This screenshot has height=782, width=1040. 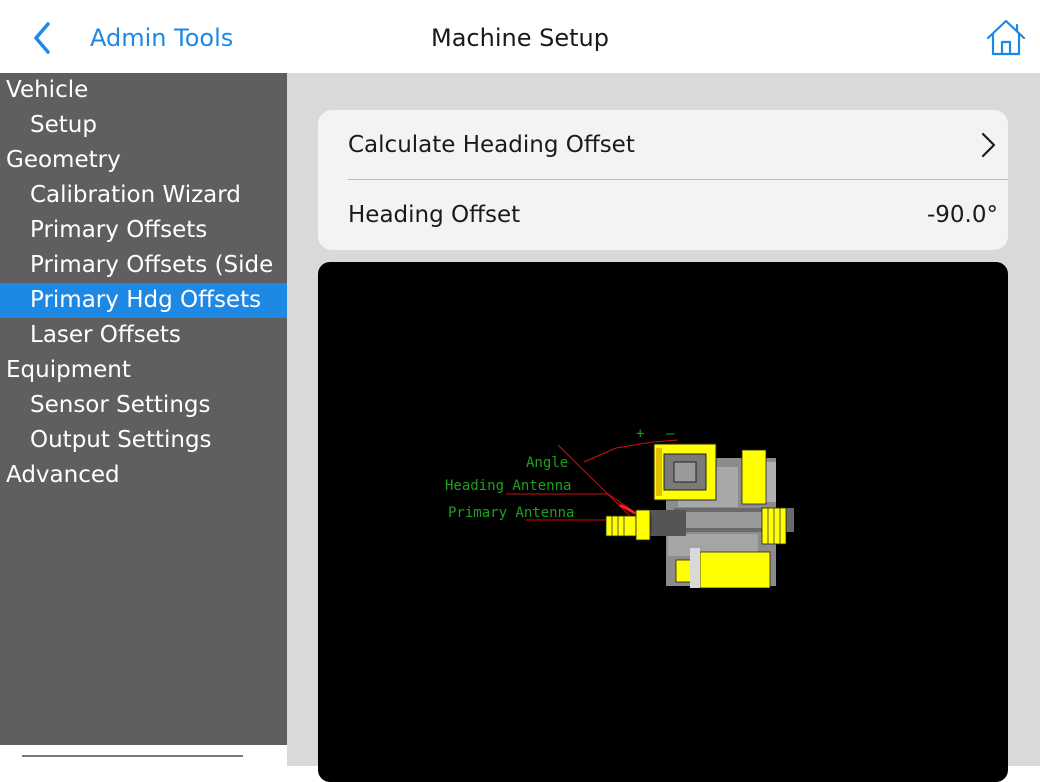 What do you see at coordinates (547, 463) in the screenshot?
I see `angle-label: Angle` at bounding box center [547, 463].